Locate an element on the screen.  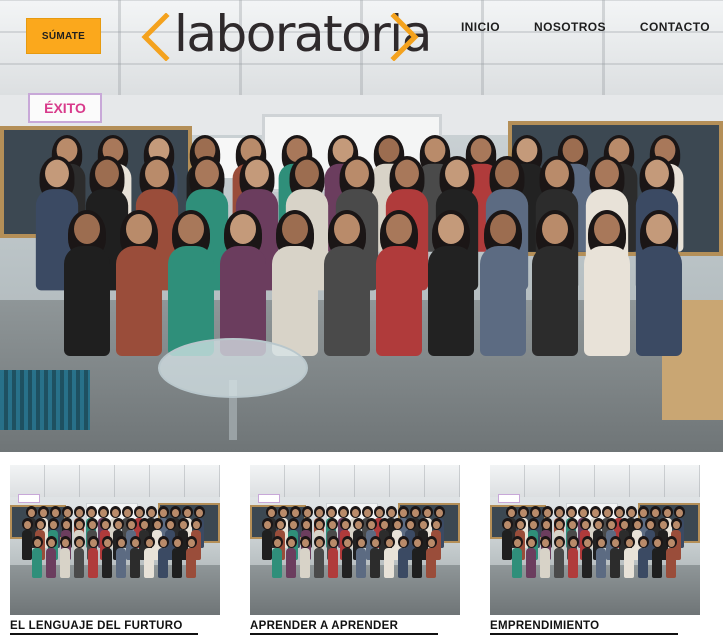
card-emprendimiento: EMPRENDIMIENTO is located at coordinates (596, 550).